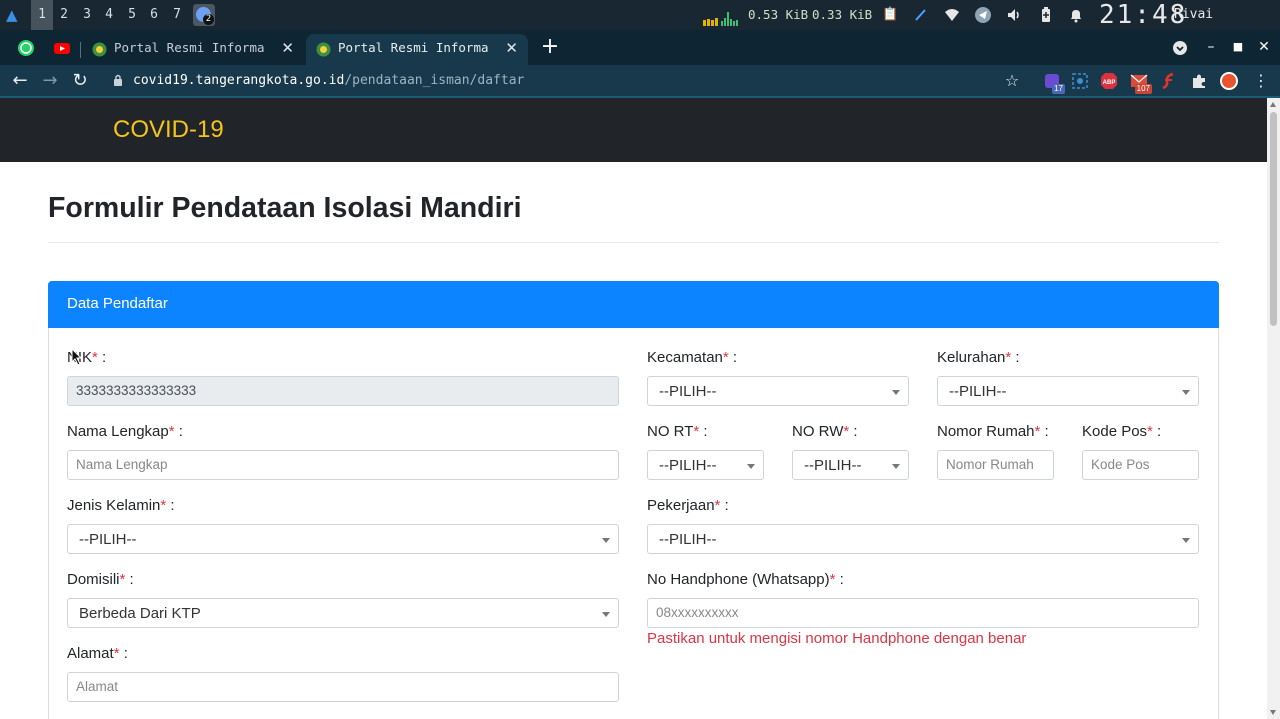 The height and width of the screenshot is (719, 1280). What do you see at coordinates (208, 19) in the screenshot?
I see `window-count-badge: 2` at bounding box center [208, 19].